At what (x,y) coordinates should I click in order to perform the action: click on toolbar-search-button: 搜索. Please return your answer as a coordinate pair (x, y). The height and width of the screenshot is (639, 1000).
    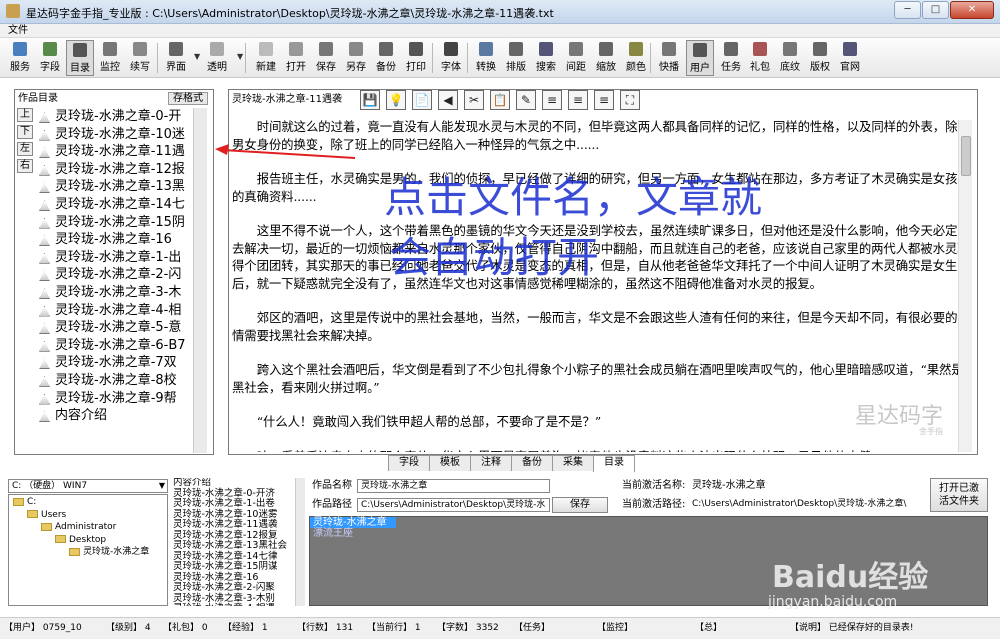
    Looking at the image, I should click on (546, 58).